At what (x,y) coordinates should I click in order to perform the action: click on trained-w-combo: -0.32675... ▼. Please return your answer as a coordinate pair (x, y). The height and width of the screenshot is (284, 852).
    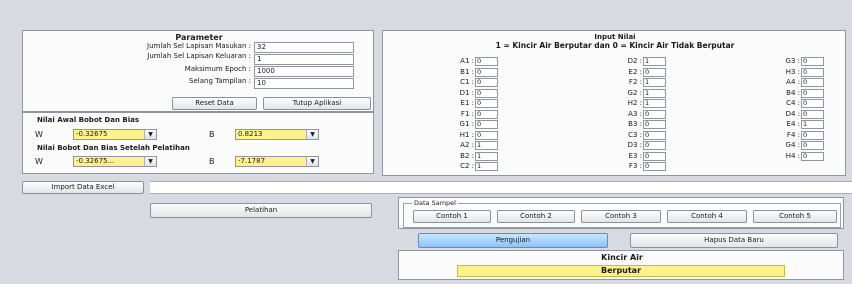
    Looking at the image, I should click on (115, 161).